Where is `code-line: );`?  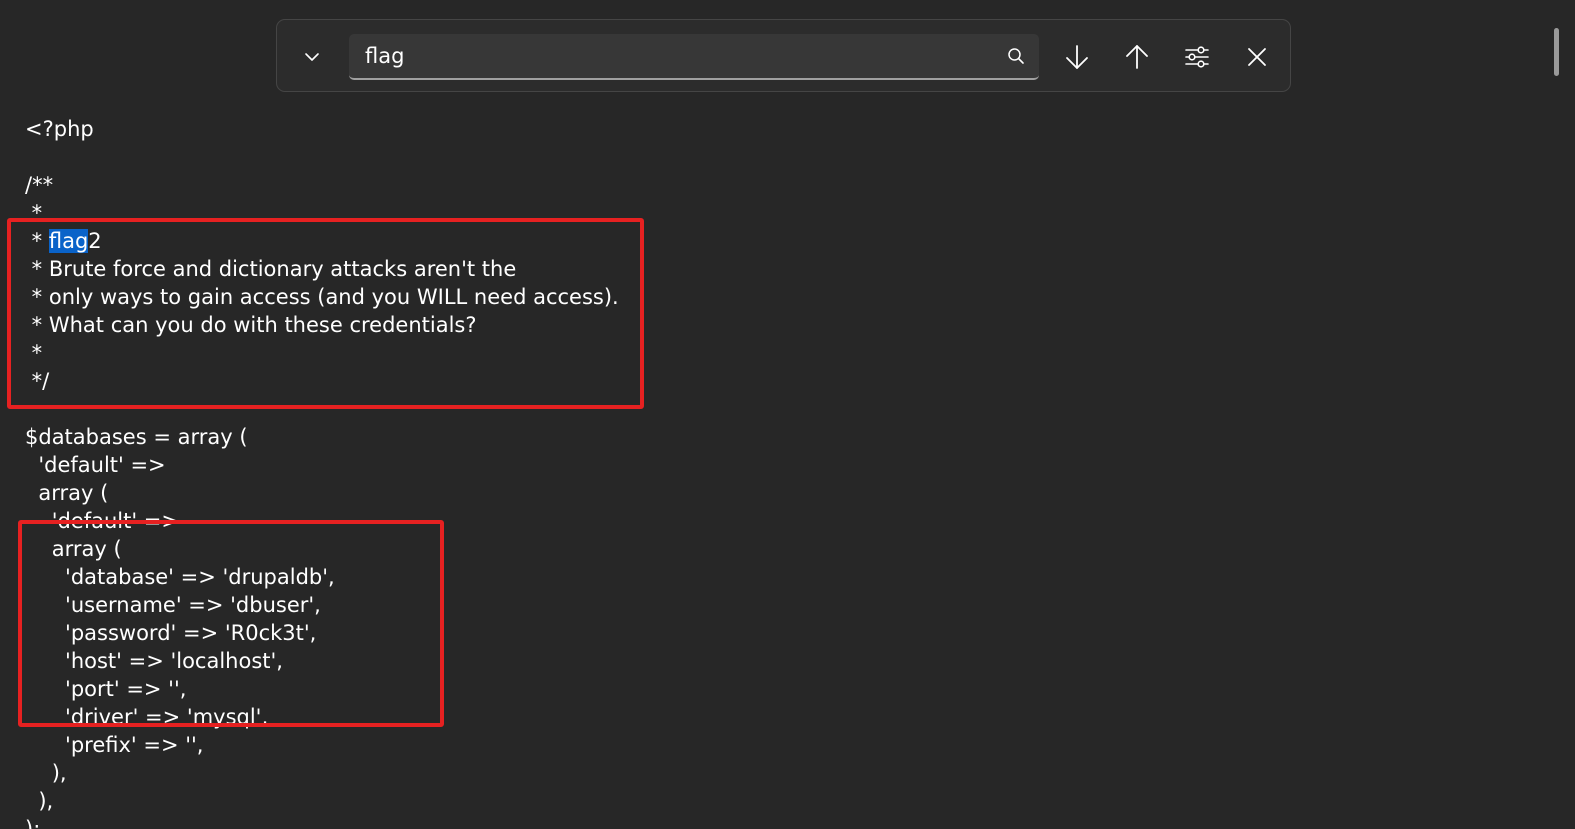
code-line: ); is located at coordinates (33, 823).